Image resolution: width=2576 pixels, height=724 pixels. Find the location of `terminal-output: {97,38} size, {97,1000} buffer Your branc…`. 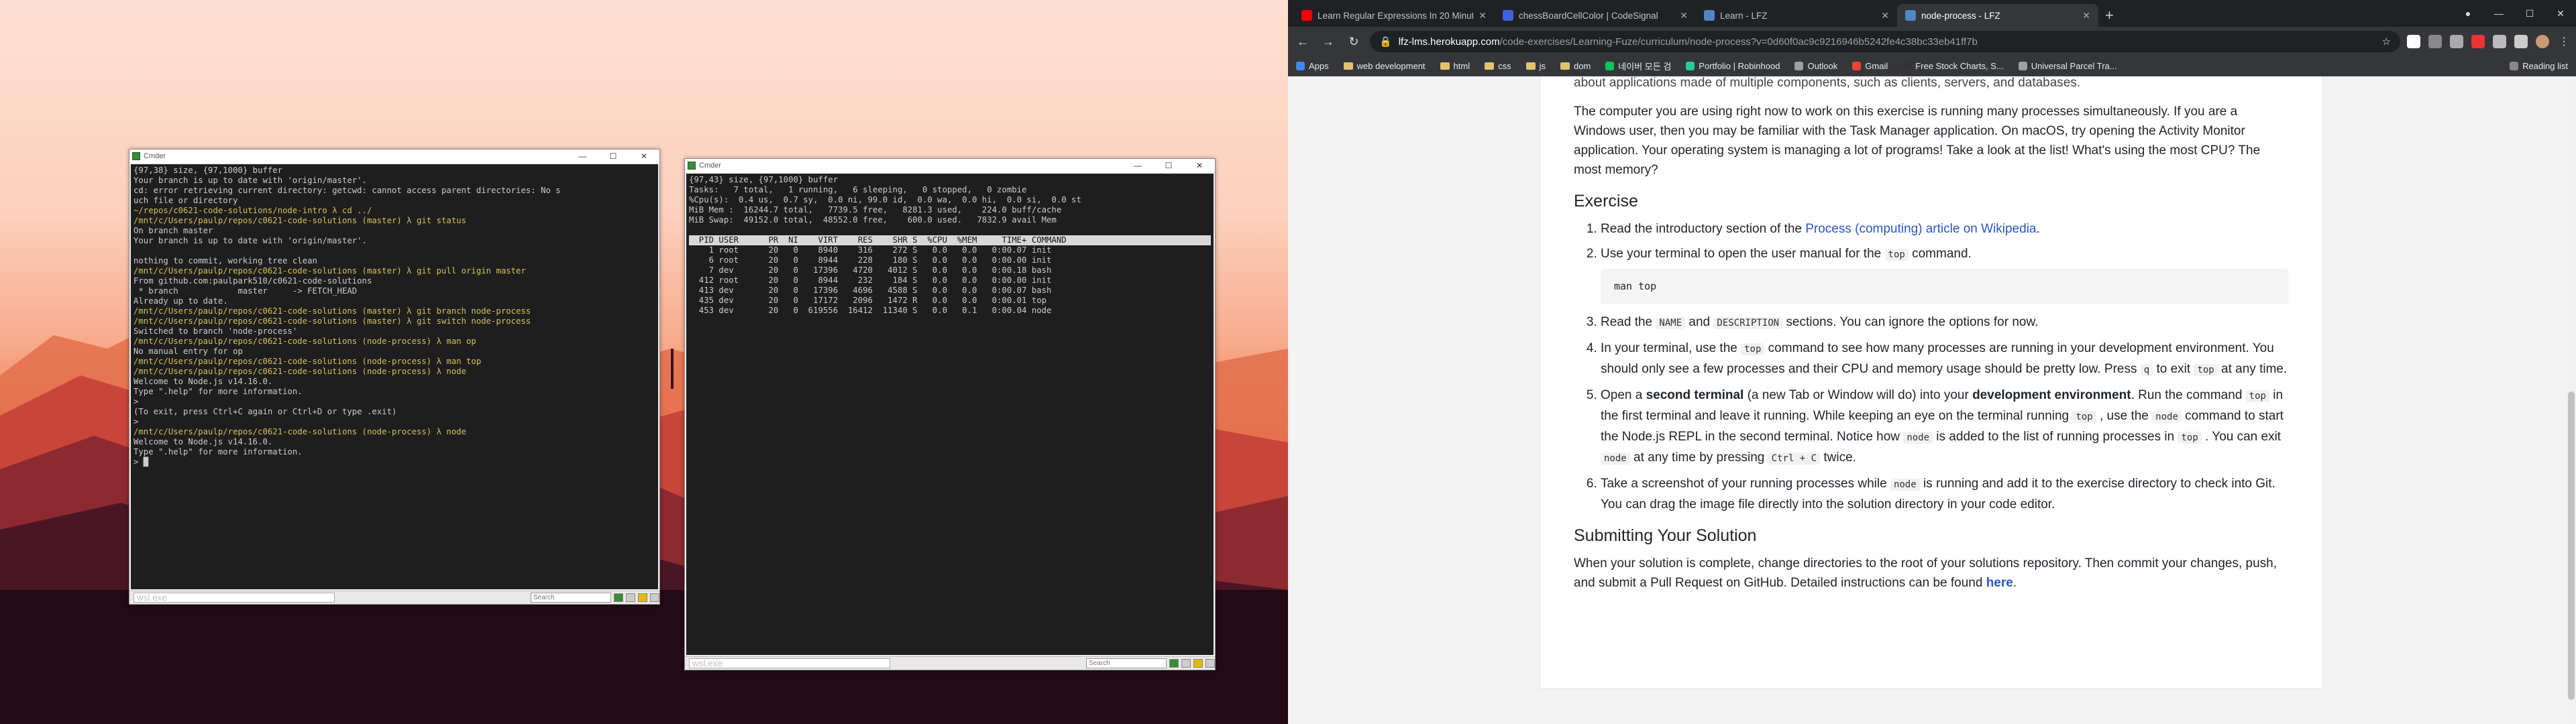

terminal-output: {97,38} size, {97,1000} buffer Your branc… is located at coordinates (394, 376).